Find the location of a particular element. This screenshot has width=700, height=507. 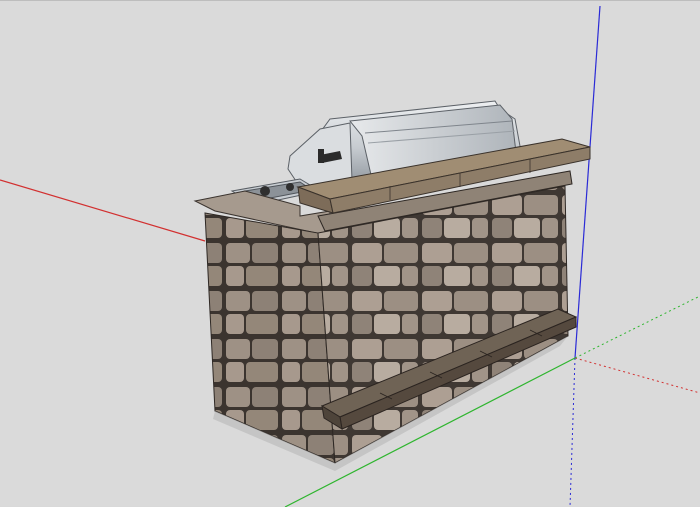

green-axis-dotted is located at coordinates (637, 327).